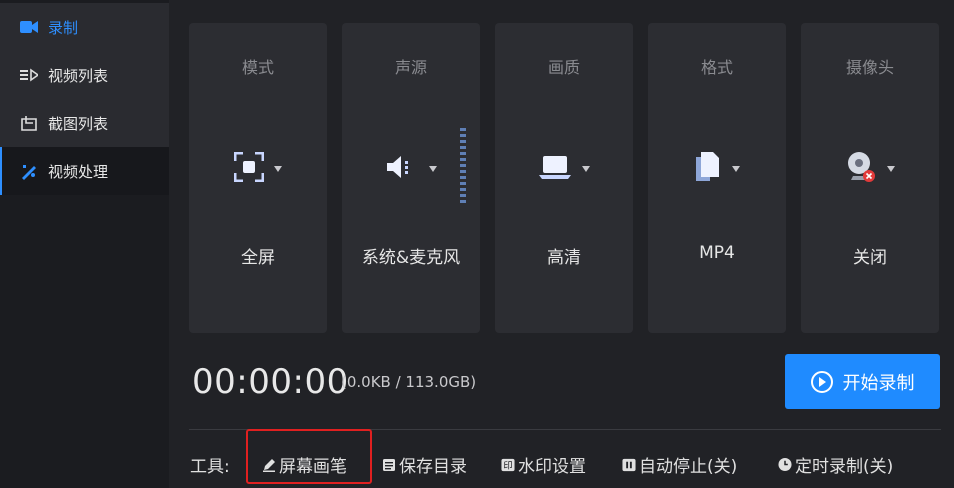 The width and height of the screenshot is (954, 488). I want to click on mode-dropdown, so click(258, 169).